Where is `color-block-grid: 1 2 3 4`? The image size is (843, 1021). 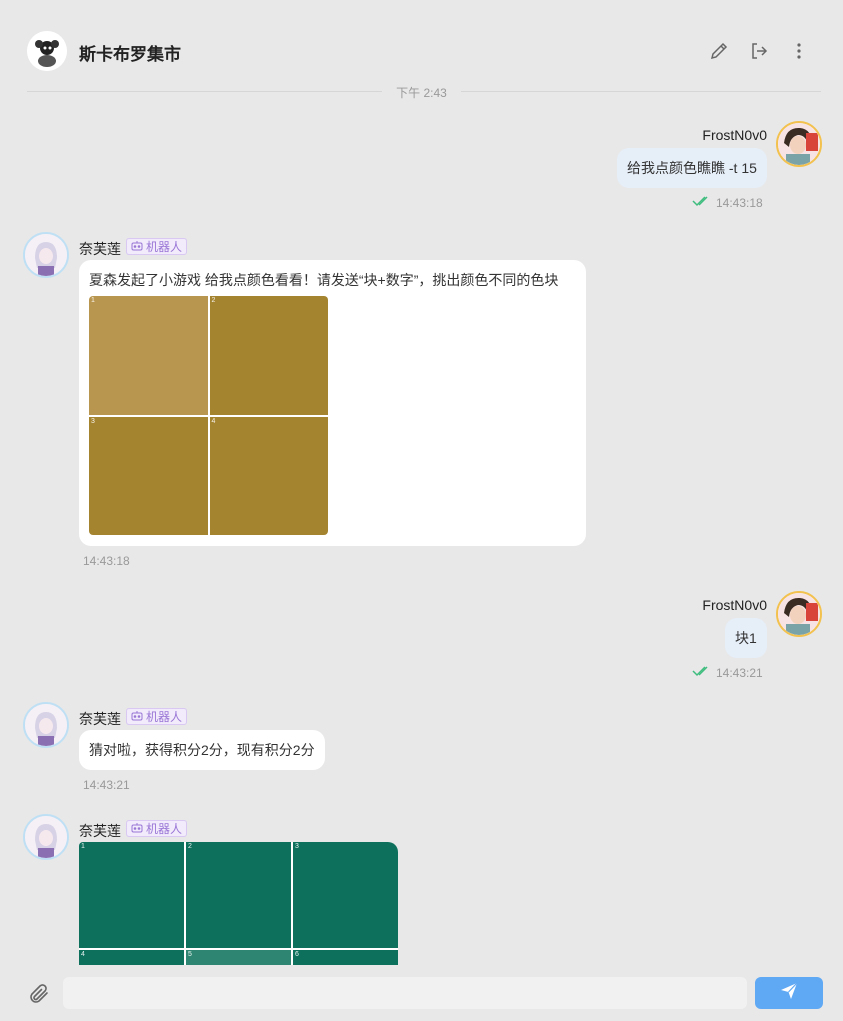 color-block-grid: 1 2 3 4 is located at coordinates (208, 415).